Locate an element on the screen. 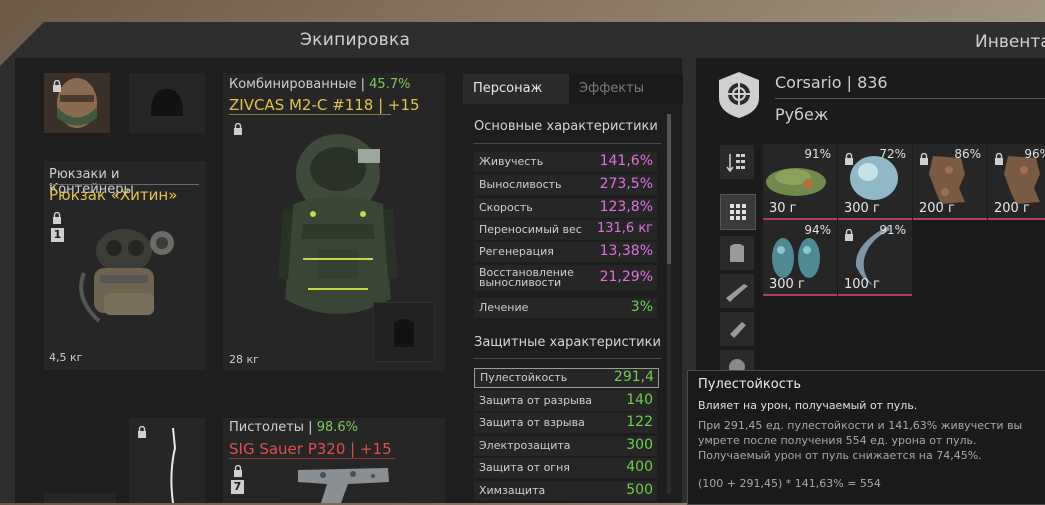 The image size is (1045, 505). stat-row: Электрозащита 300 is located at coordinates (565, 446).